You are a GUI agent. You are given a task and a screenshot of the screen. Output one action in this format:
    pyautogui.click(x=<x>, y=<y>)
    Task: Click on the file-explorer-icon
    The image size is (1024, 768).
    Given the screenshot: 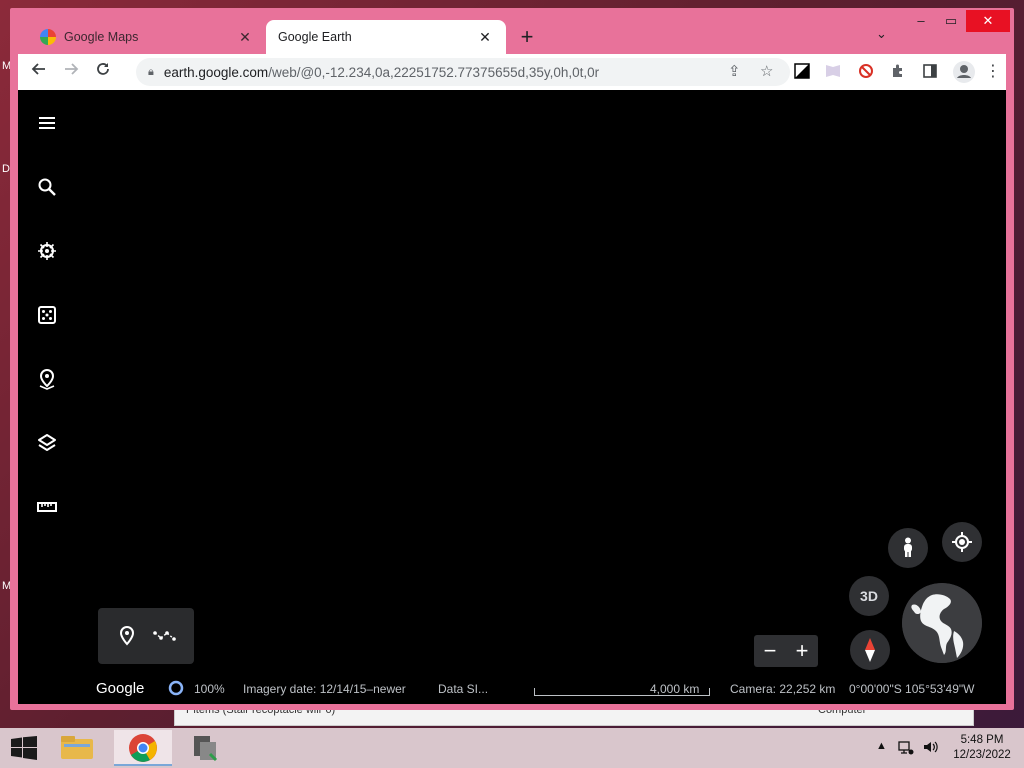 What is the action you would take?
    pyautogui.click(x=77, y=747)
    